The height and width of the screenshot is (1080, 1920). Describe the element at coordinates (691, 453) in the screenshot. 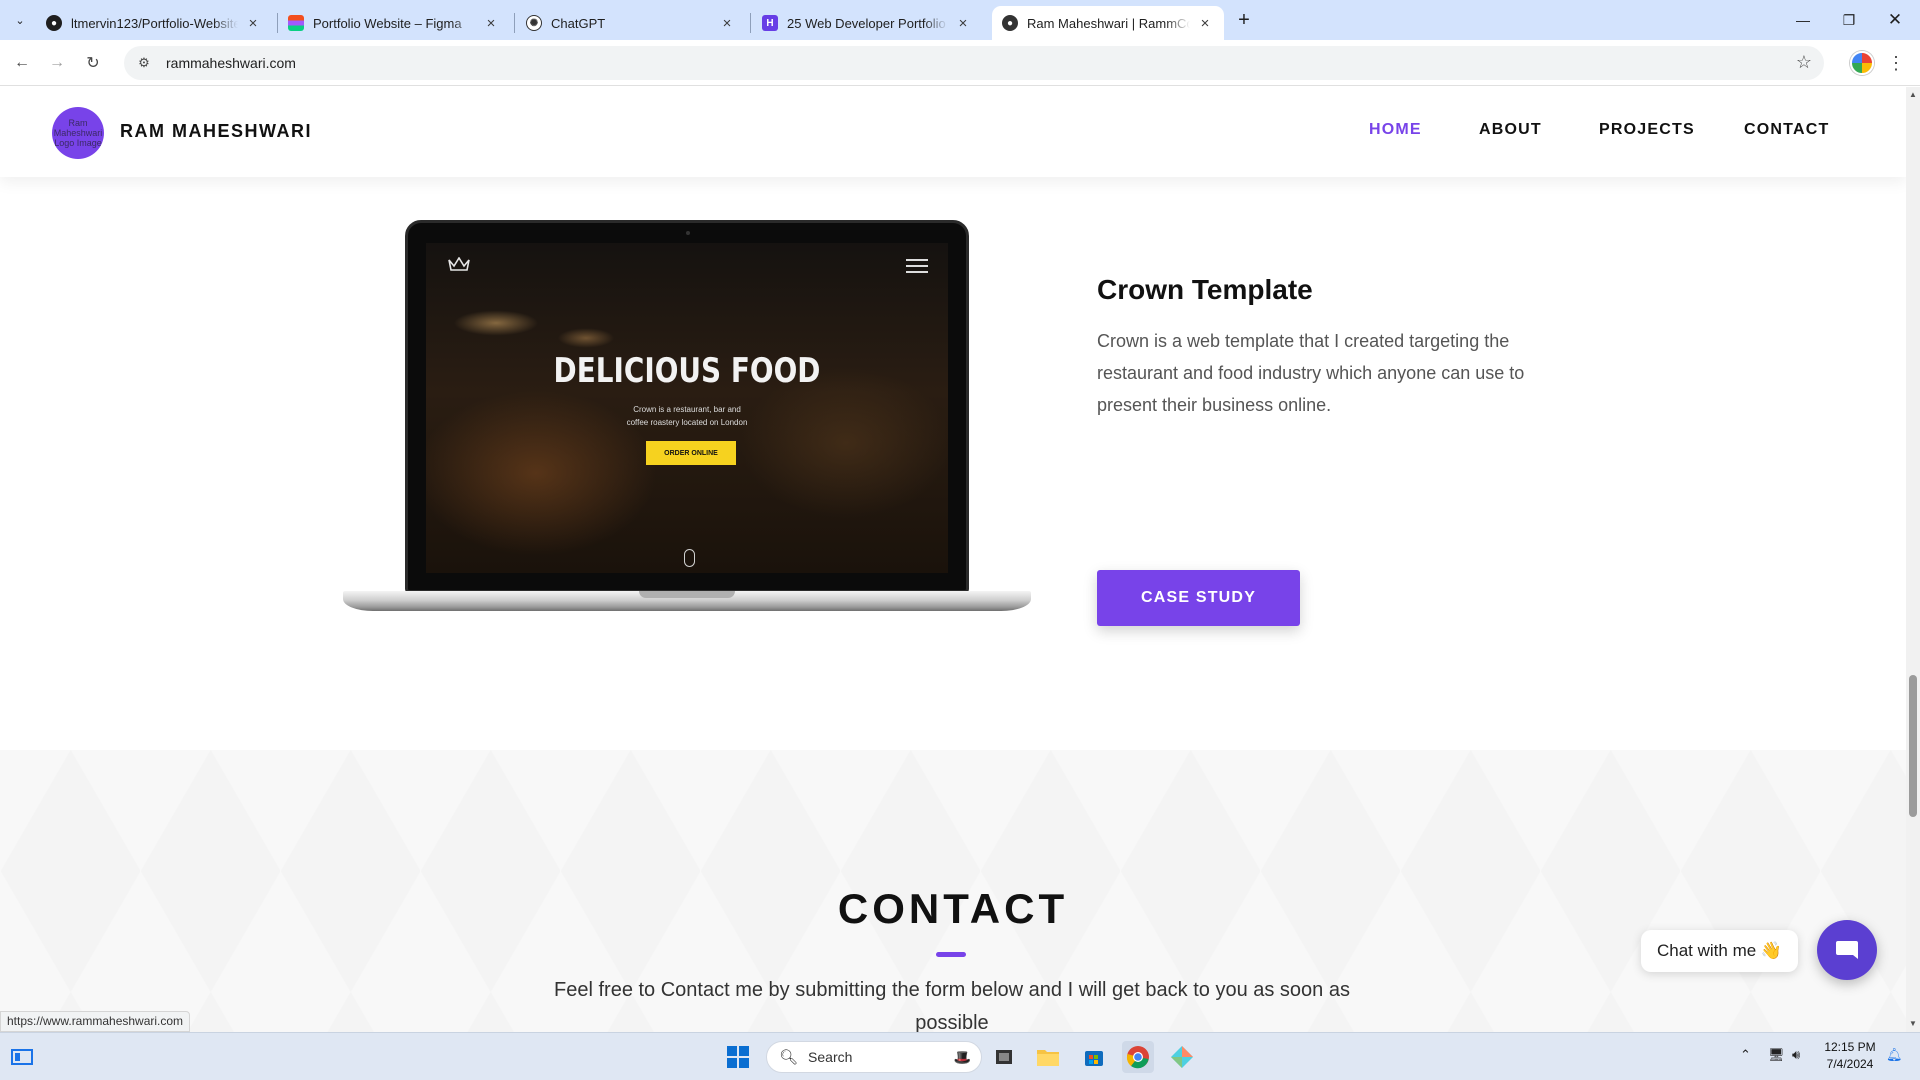

I see `screen-order-button: ORDER ONLINE` at that location.